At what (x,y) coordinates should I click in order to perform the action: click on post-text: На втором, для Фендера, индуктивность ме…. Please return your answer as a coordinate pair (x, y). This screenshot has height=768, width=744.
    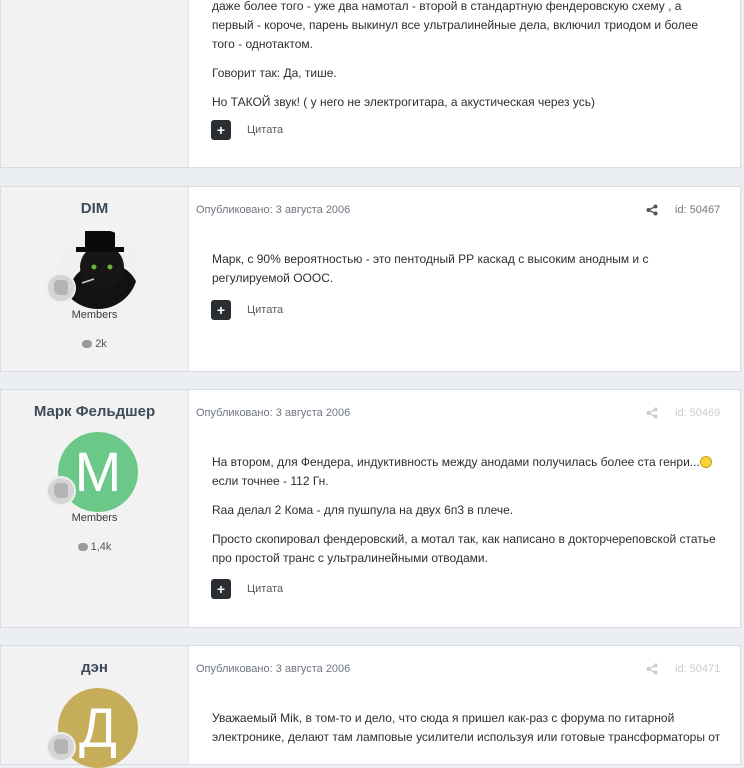
    Looking at the image, I should click on (456, 462).